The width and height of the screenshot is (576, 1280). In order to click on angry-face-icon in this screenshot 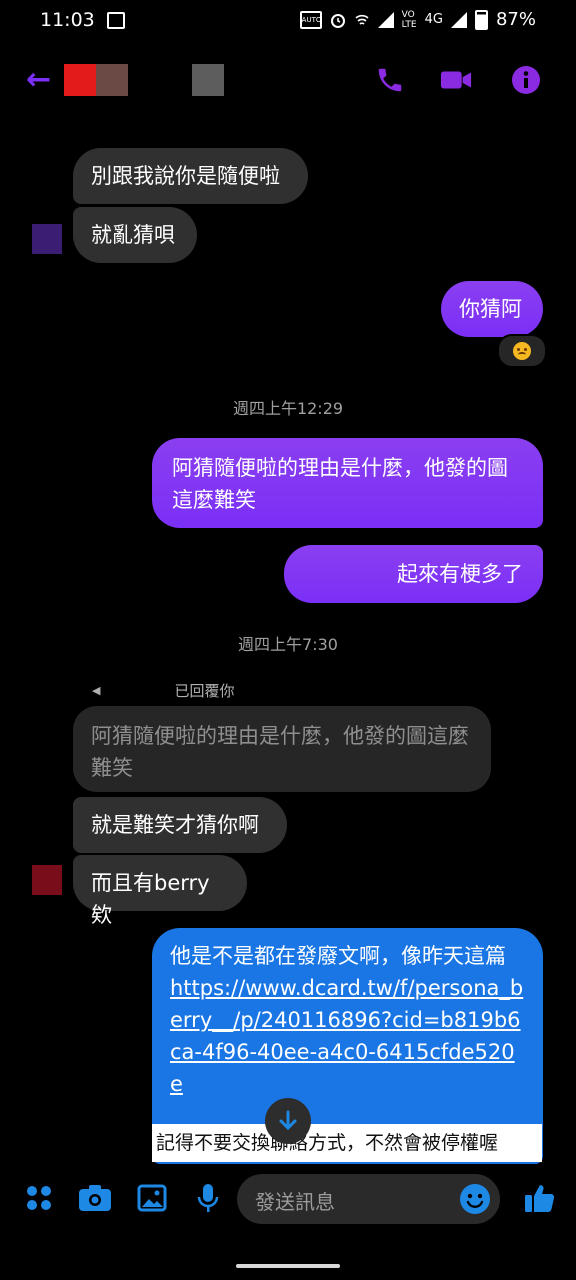, I will do `click(522, 351)`.